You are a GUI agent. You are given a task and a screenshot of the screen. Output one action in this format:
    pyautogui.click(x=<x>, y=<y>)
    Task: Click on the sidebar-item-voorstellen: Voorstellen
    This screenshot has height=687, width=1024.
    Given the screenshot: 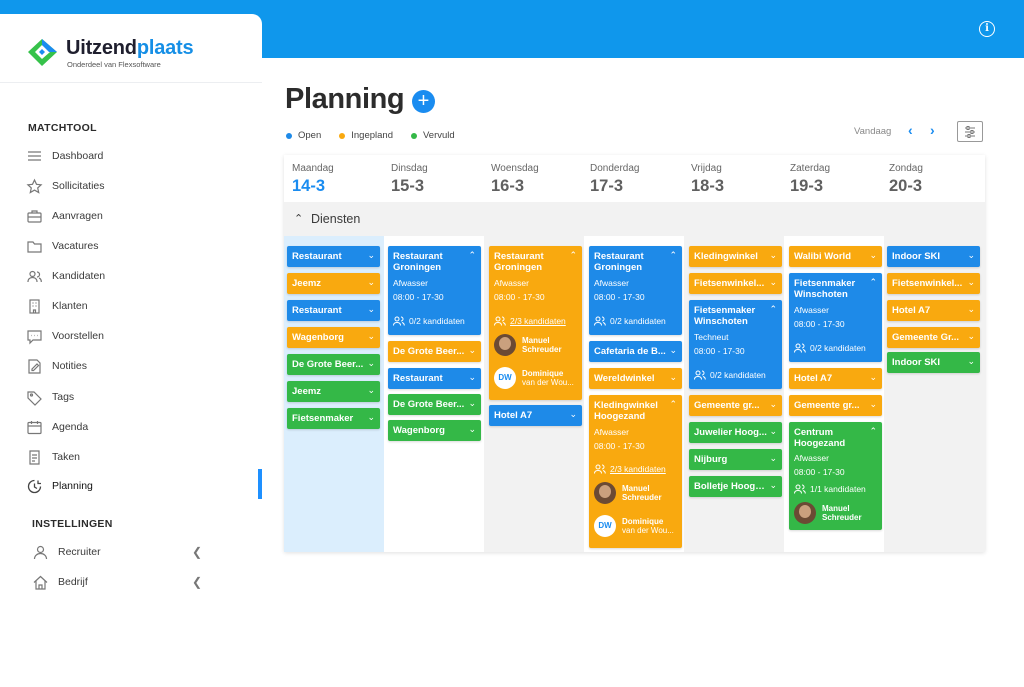 What is the action you would take?
    pyautogui.click(x=131, y=336)
    